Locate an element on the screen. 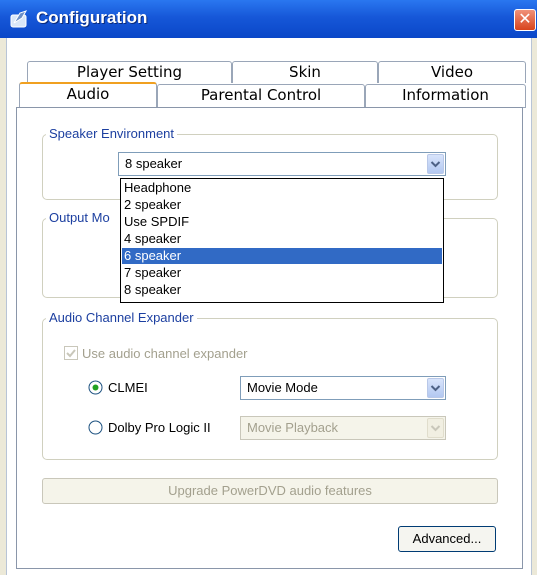 The height and width of the screenshot is (575, 537). use-expander-checkbox is located at coordinates (71, 355).